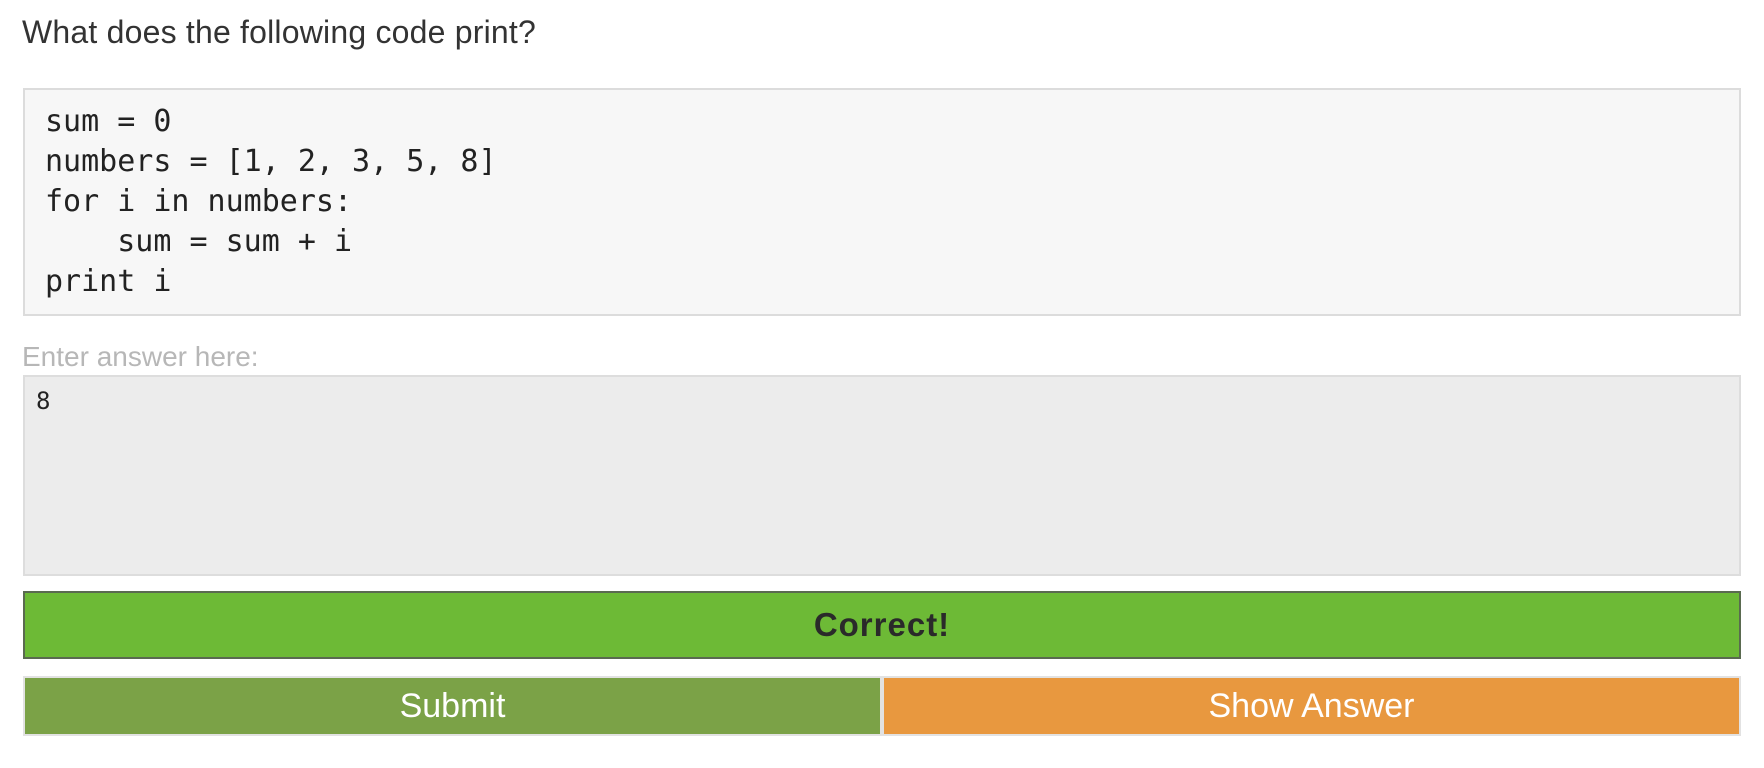 The height and width of the screenshot is (768, 1764). I want to click on show-answer-button: Show Answer, so click(1311, 706).